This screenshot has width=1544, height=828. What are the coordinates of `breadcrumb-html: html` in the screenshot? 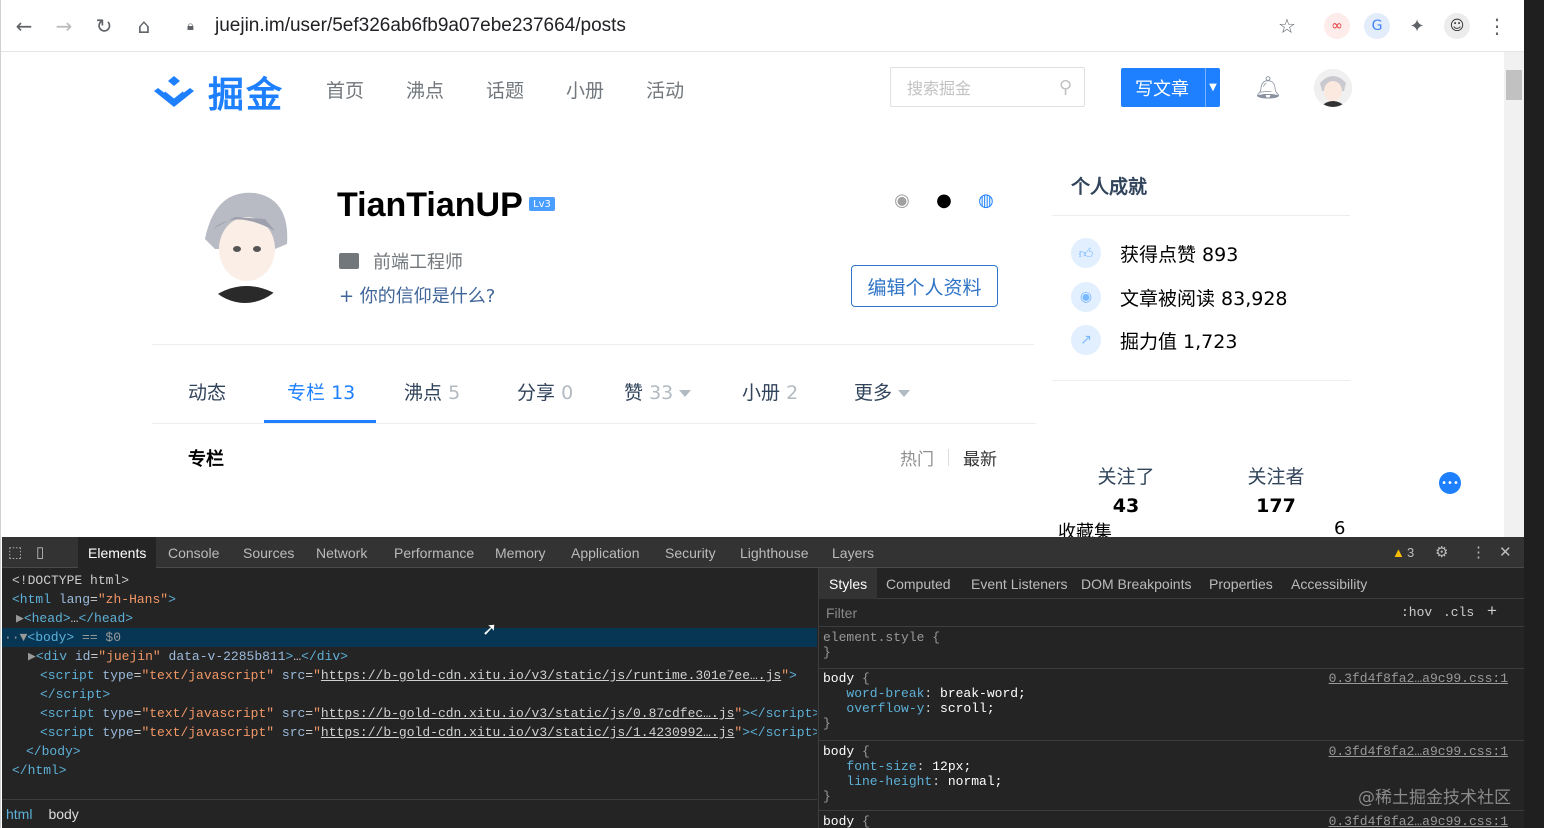 It's located at (19, 814).